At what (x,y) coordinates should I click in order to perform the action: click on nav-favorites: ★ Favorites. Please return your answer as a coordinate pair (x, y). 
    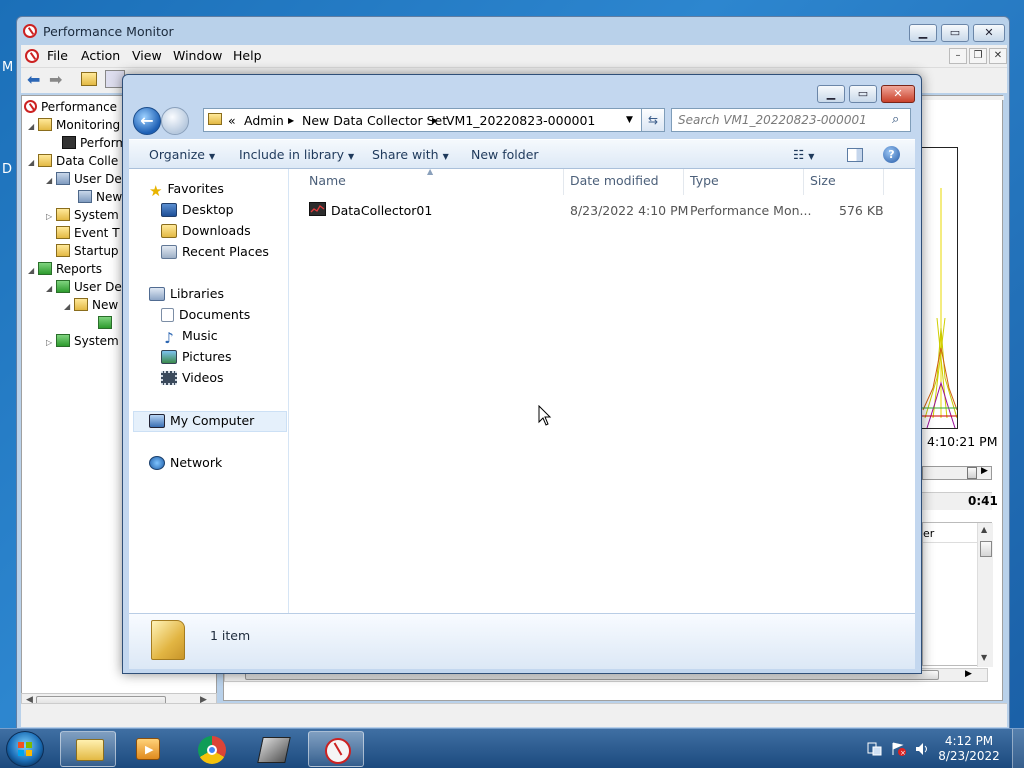
    Looking at the image, I should click on (186, 189).